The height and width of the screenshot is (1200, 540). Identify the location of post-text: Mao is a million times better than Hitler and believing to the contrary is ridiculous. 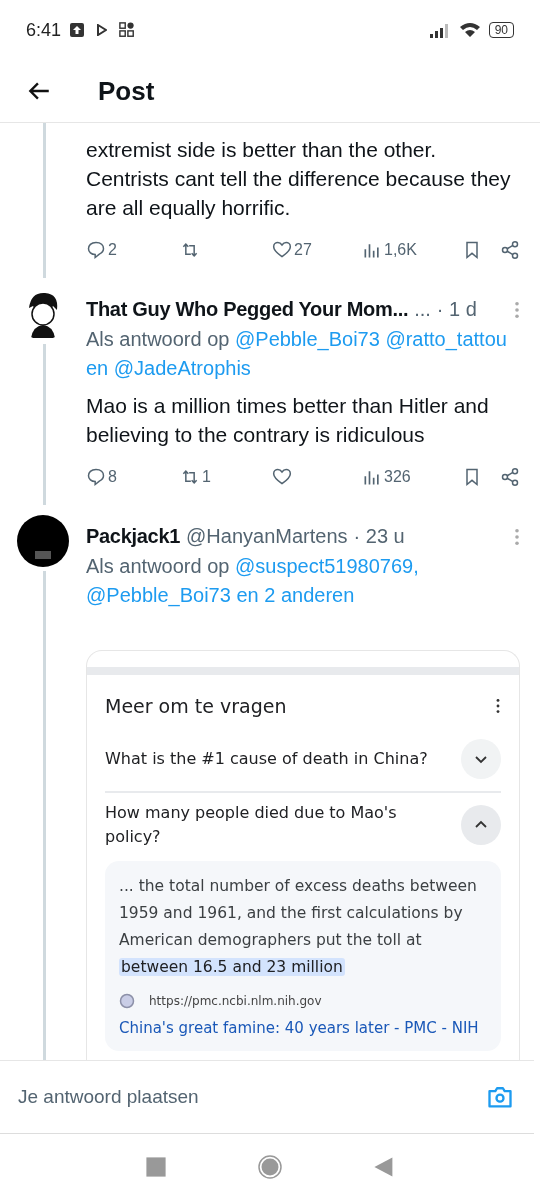
(288, 420).